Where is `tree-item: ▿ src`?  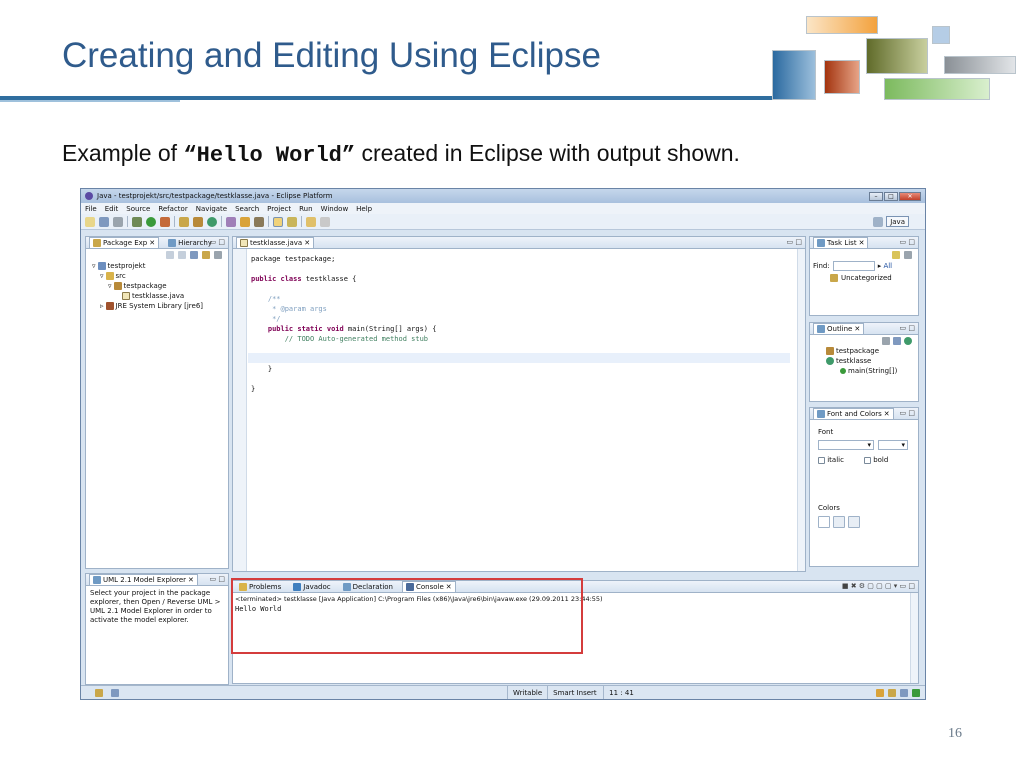
tree-item: ▿ src is located at coordinates (160, 276).